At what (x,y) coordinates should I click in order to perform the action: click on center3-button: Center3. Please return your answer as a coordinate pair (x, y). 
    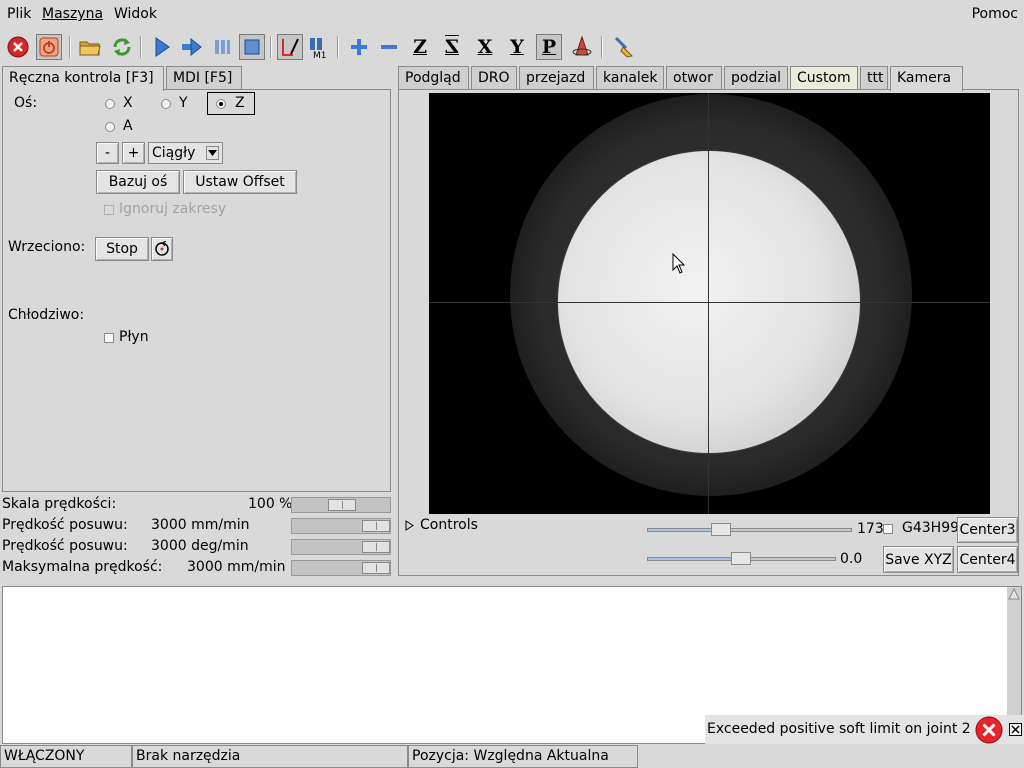
    Looking at the image, I should click on (987, 530).